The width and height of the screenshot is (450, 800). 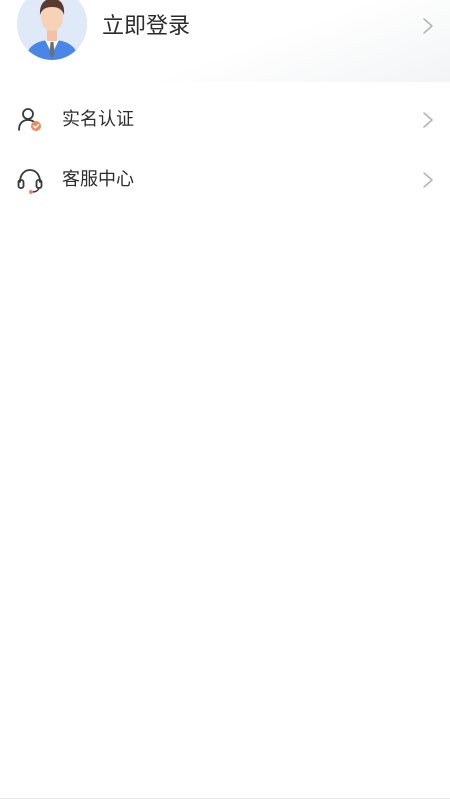 I want to click on headset-icon, so click(x=30, y=181).